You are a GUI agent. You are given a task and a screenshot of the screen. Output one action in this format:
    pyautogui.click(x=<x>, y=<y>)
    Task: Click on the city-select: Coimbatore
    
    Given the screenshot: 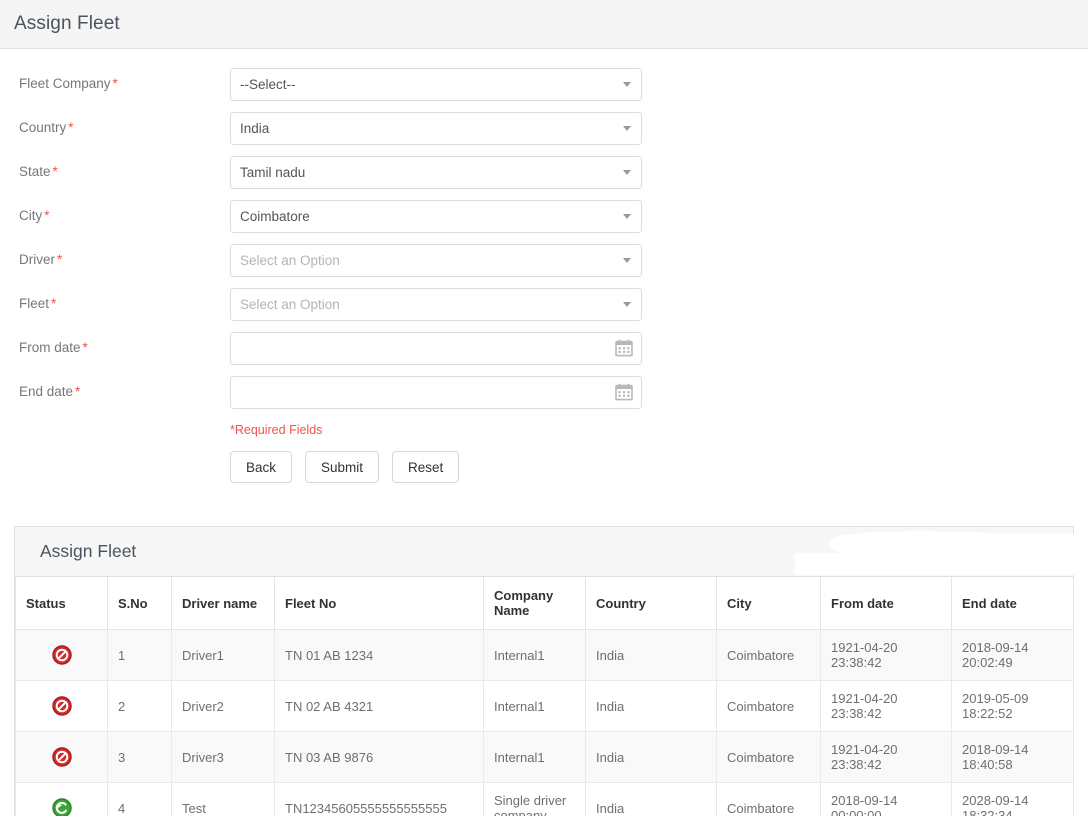 What is the action you would take?
    pyautogui.click(x=436, y=216)
    